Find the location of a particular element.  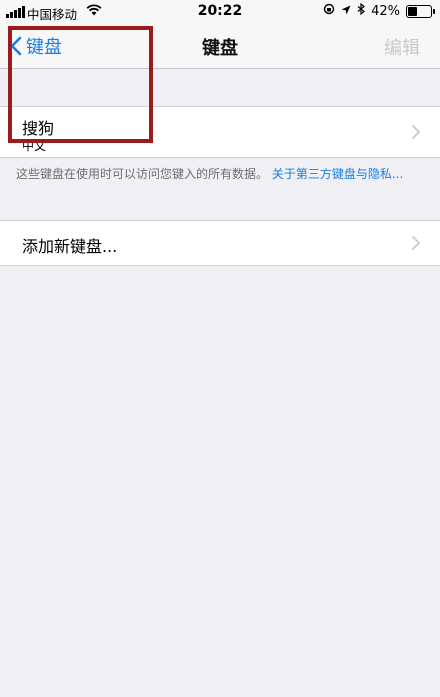

edit-button: 编辑 is located at coordinates (402, 47).